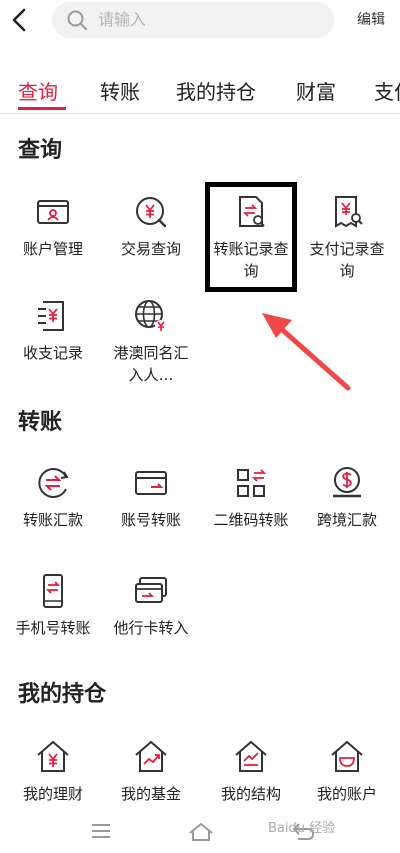 This screenshot has width=400, height=853. I want to click on yen-receipt-search-icon, so click(347, 212).